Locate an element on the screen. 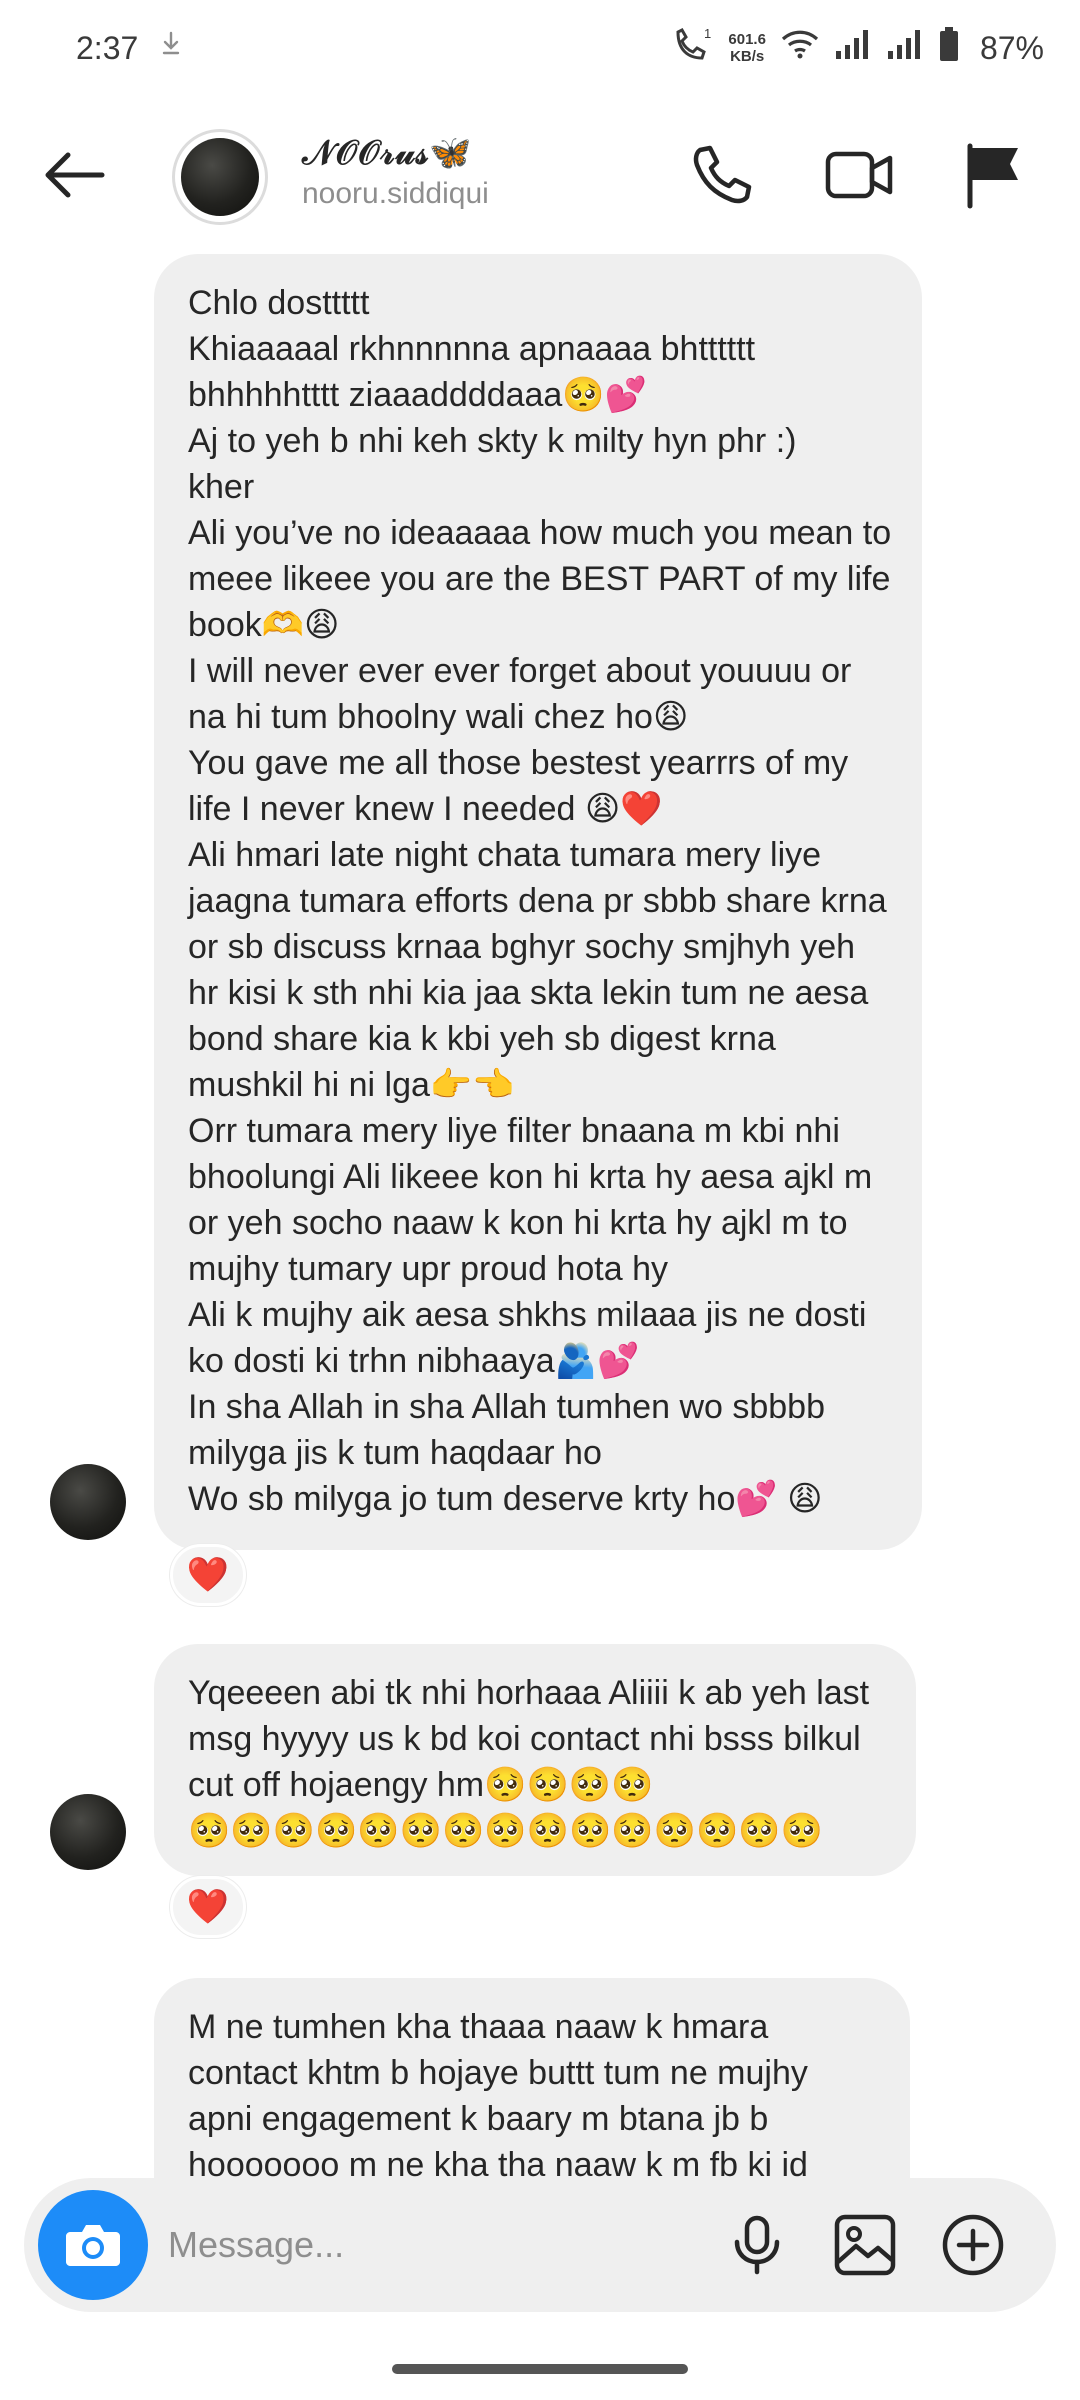 Image resolution: width=1080 pixels, height=2400 pixels. network-speed: 601.6 KB/s is located at coordinates (747, 48).